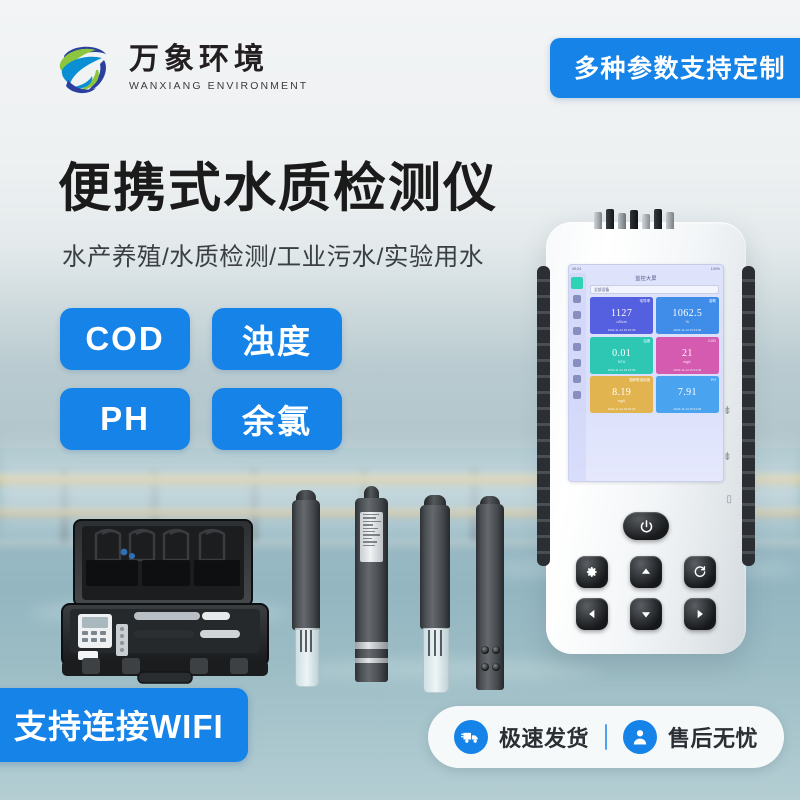 The width and height of the screenshot is (800, 800). I want to click on device-top-connectors, so click(634, 219).